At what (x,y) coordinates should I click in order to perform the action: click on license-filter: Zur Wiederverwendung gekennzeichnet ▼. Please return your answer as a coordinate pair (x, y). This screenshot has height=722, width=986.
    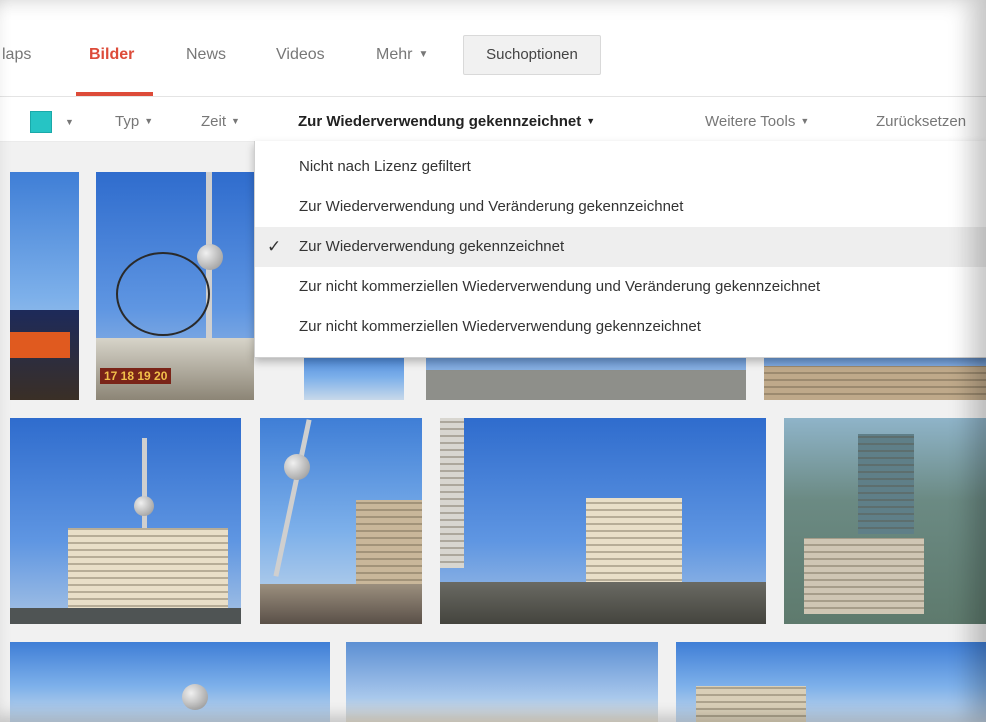
    Looking at the image, I should click on (446, 121).